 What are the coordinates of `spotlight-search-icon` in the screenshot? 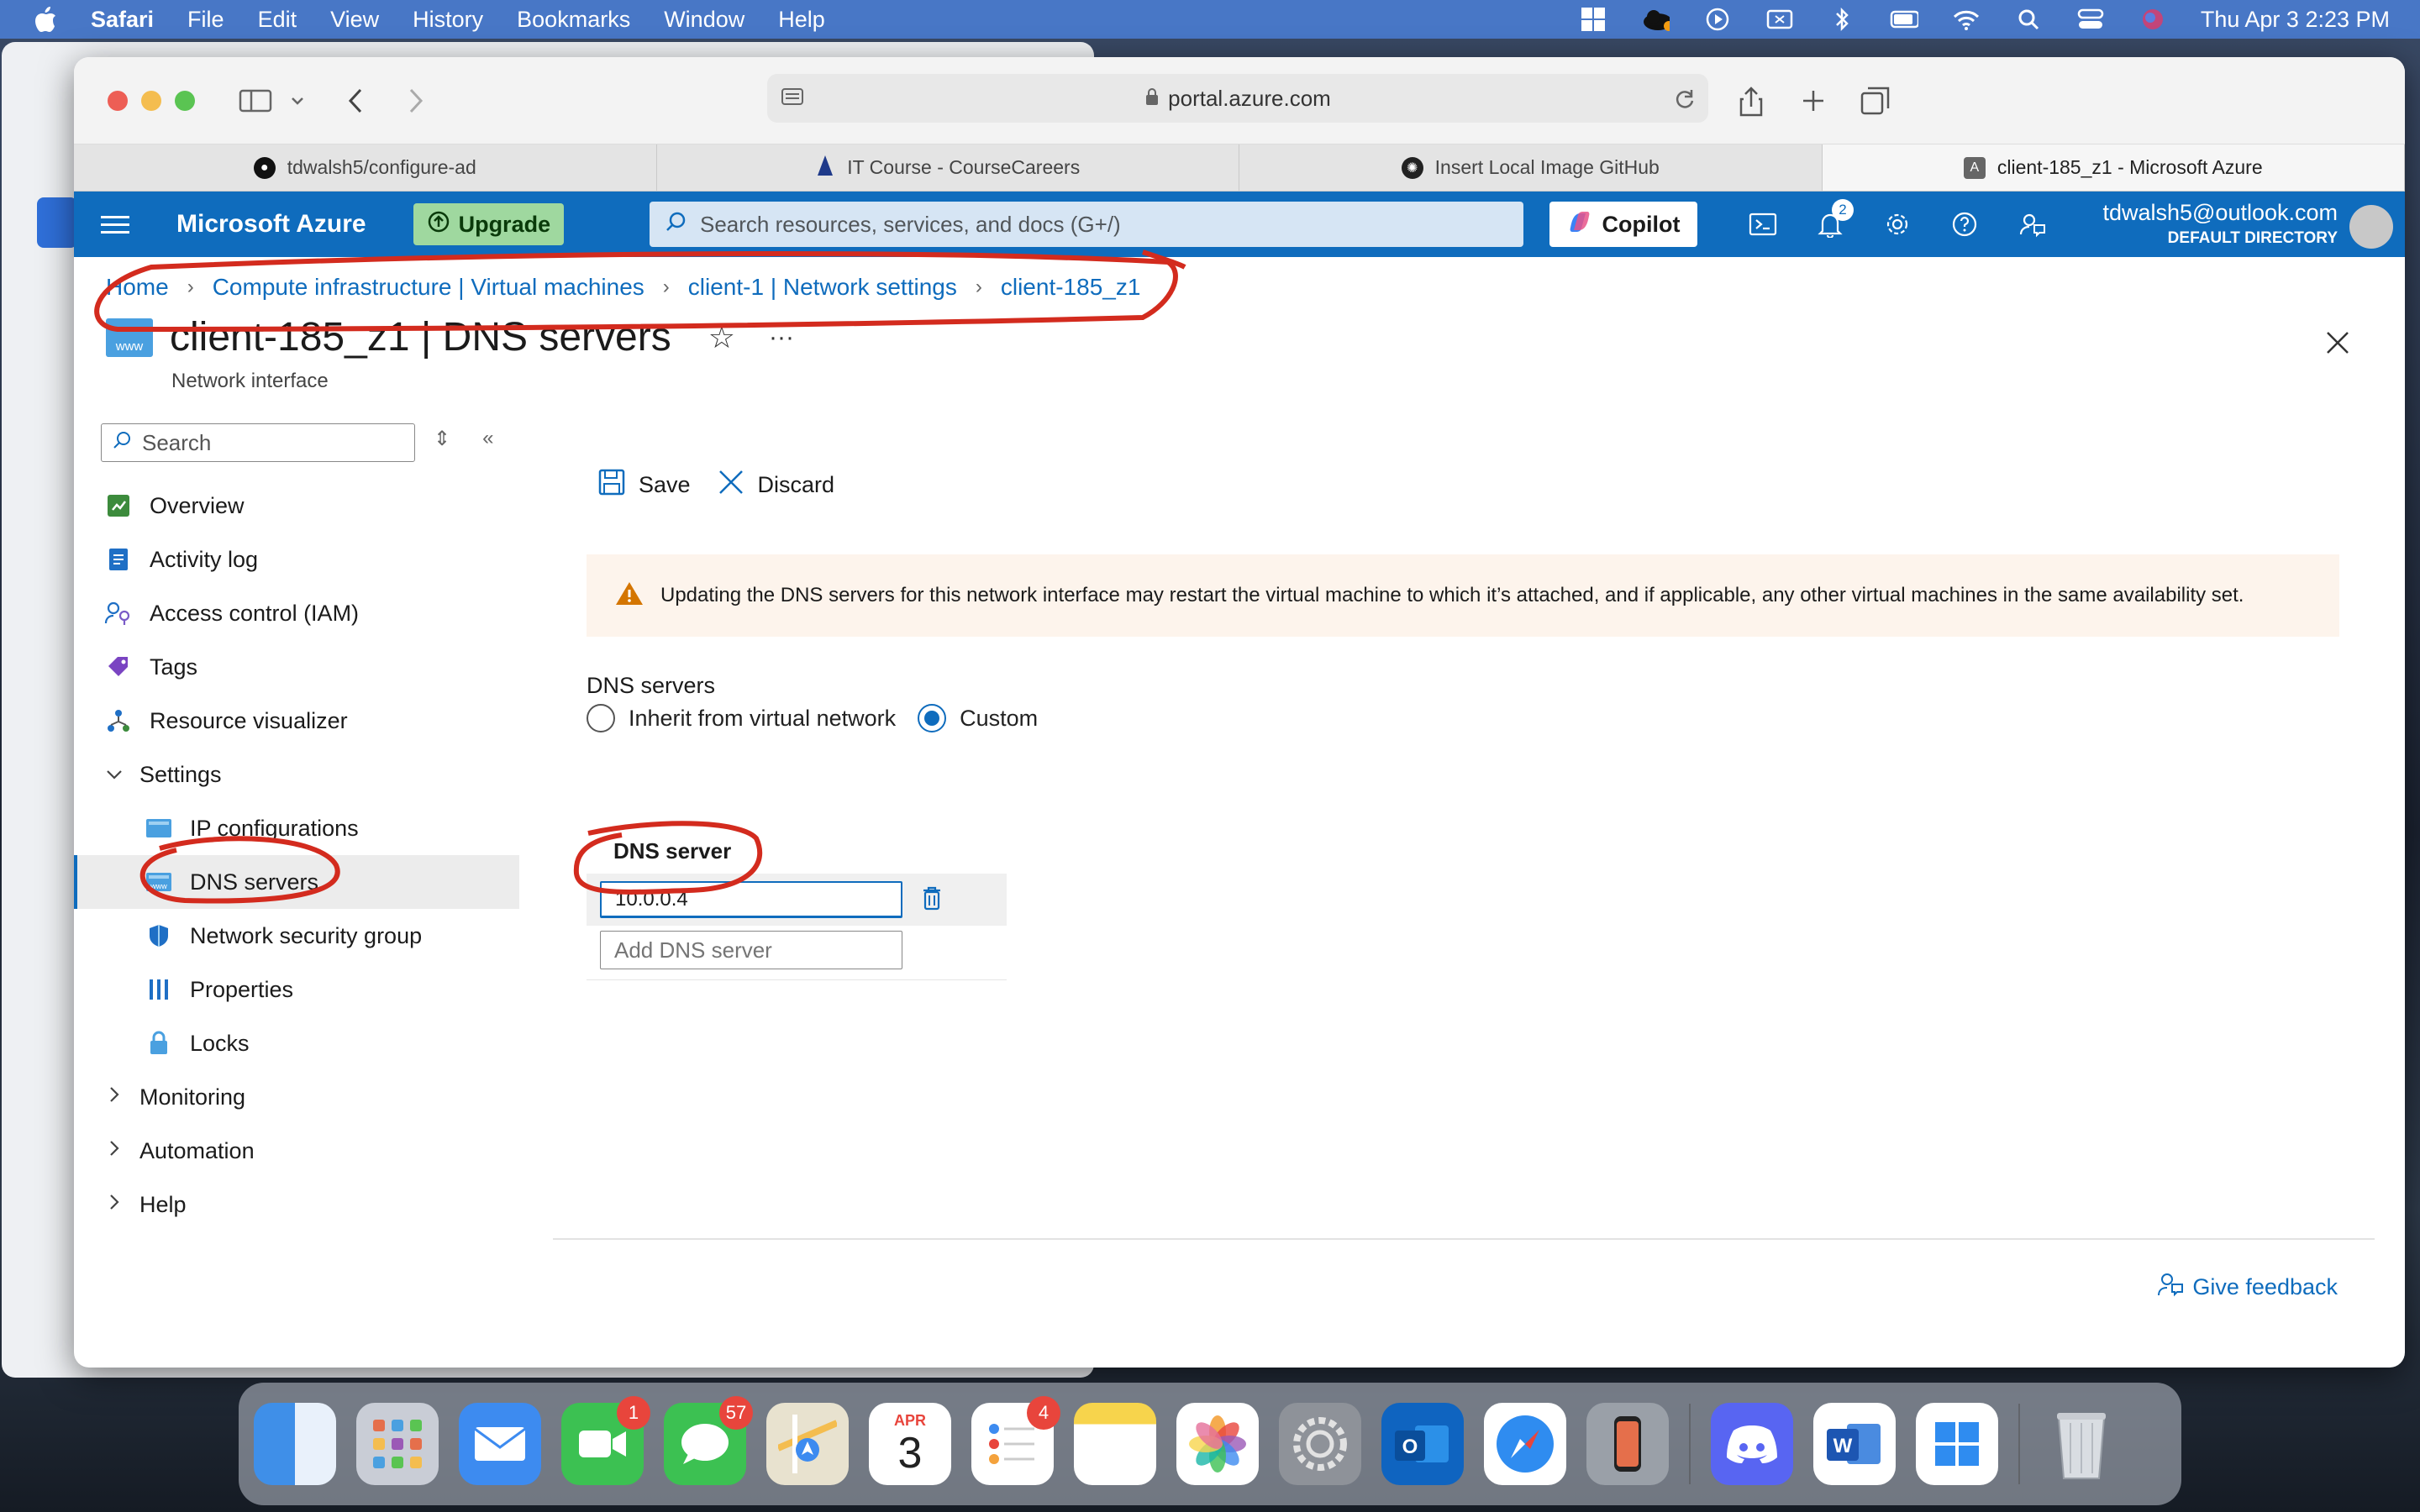 It's located at (2029, 19).